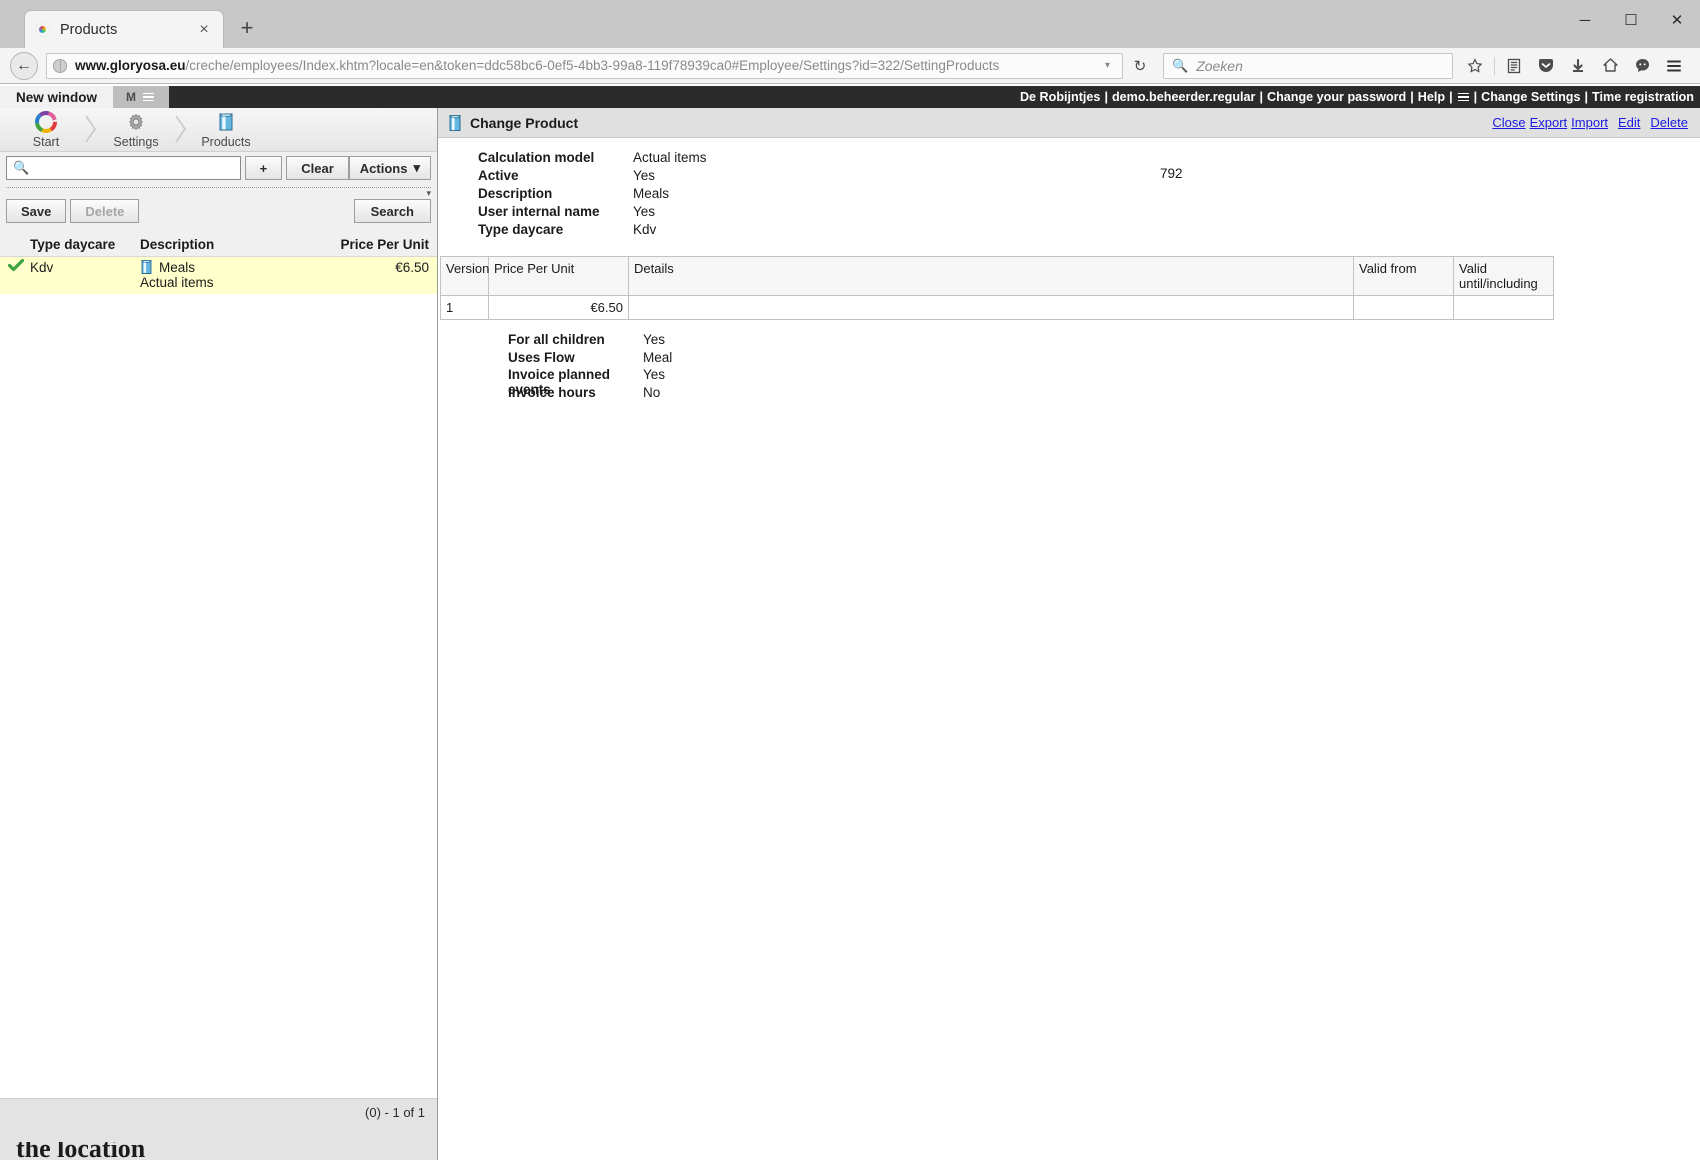 The height and width of the screenshot is (1160, 1700). What do you see at coordinates (1403, 276) in the screenshot?
I see `column-valid-from: Valid from` at bounding box center [1403, 276].